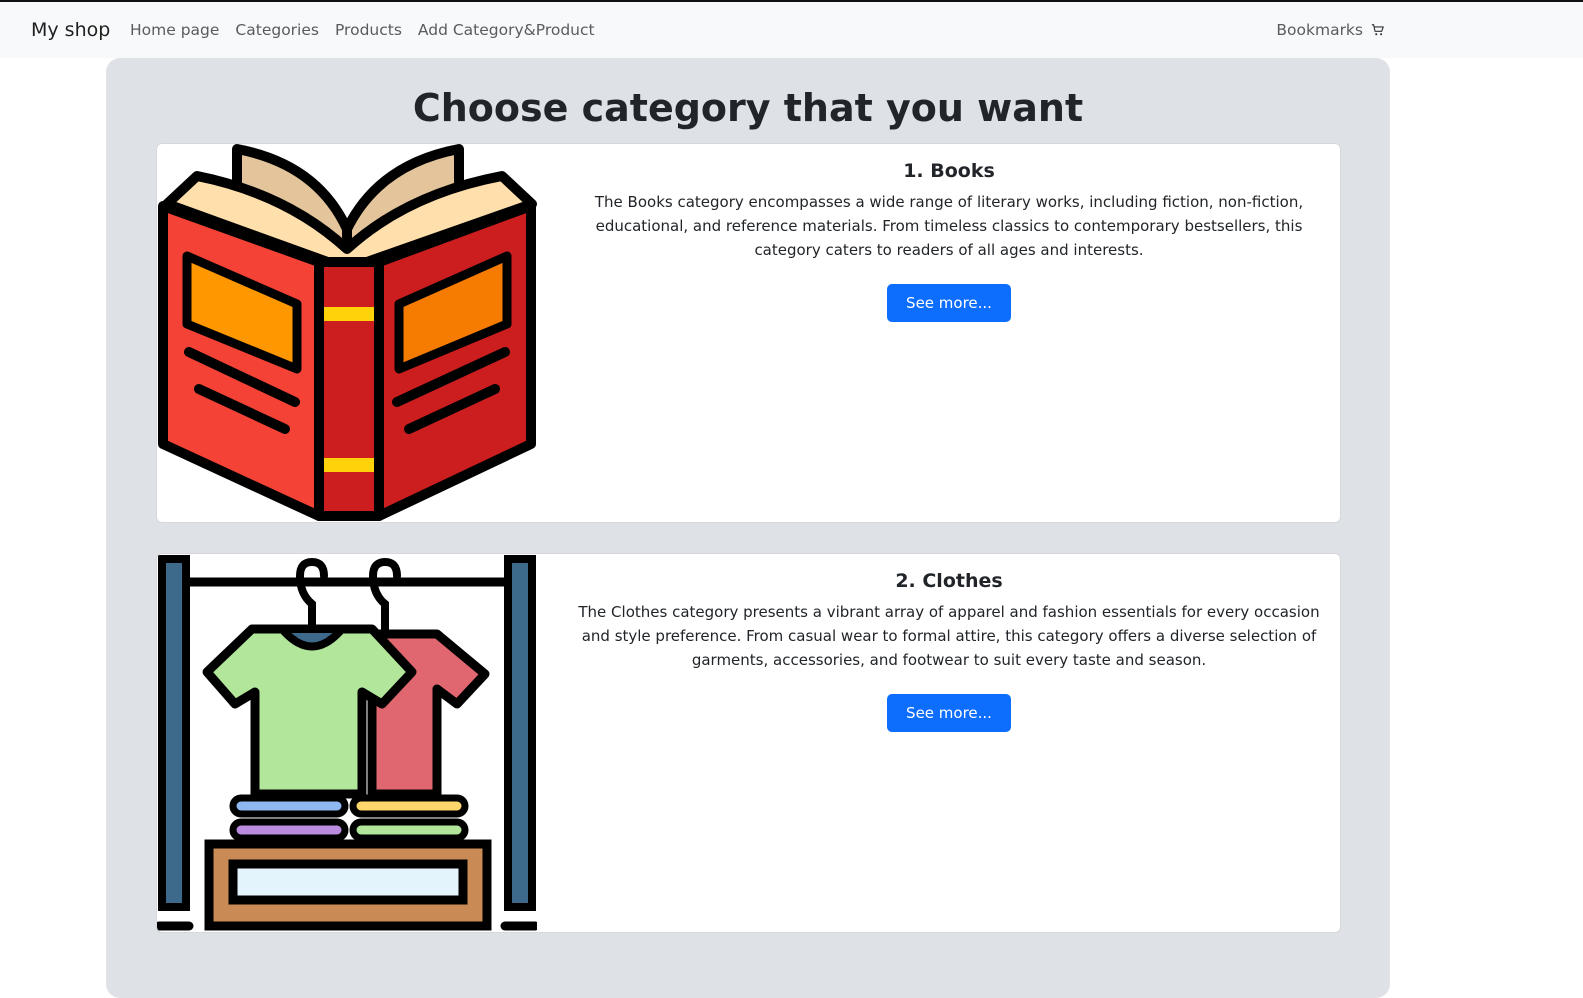 The width and height of the screenshot is (1583, 998). What do you see at coordinates (1319, 30) in the screenshot?
I see `bookmarks-label: Bookmarks` at bounding box center [1319, 30].